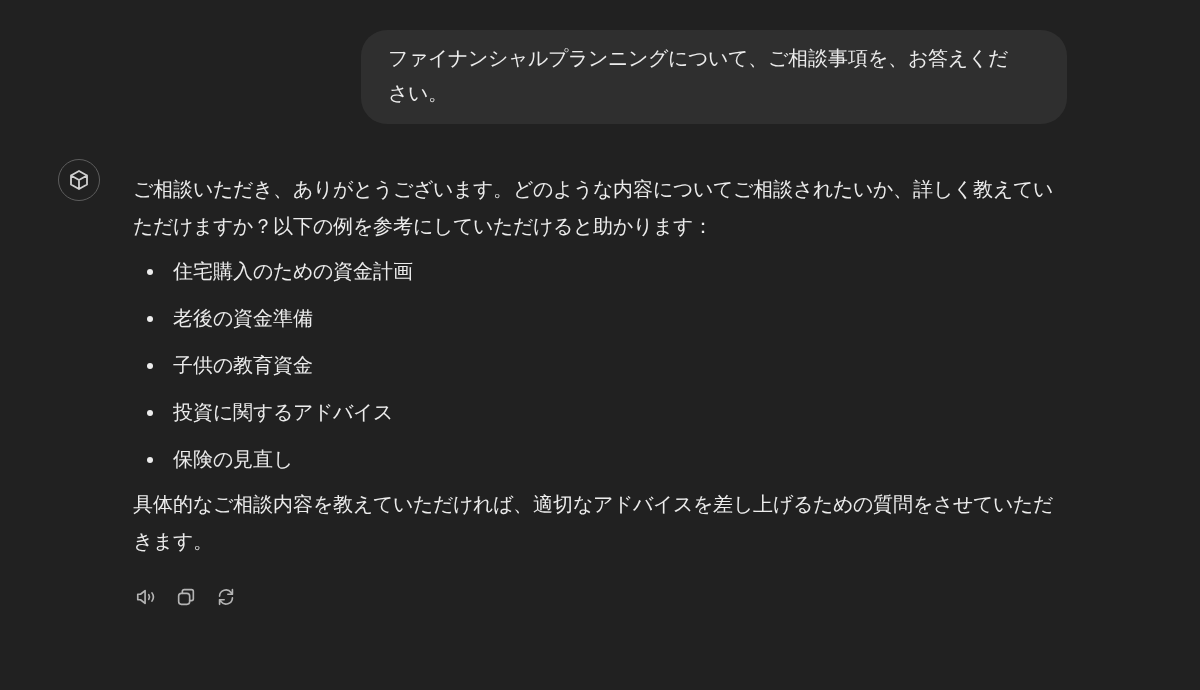  Describe the element at coordinates (714, 77) in the screenshot. I see `user-message: ファイナンシャルプランニングについて、ご相談事項を、お答えください。` at that location.